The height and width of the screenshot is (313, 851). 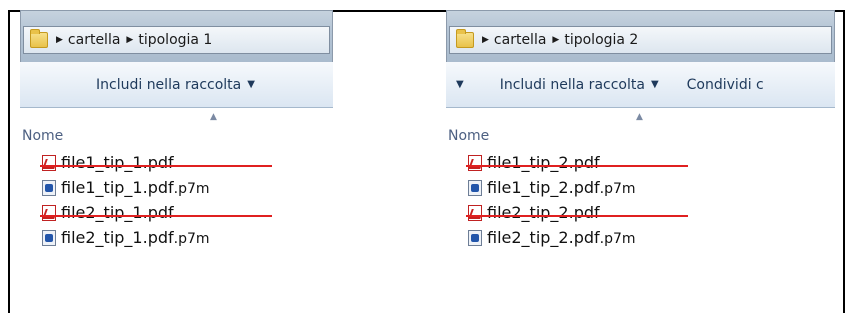 I want to click on command-bar: Includi nella raccolta ▼, so click(x=176, y=85).